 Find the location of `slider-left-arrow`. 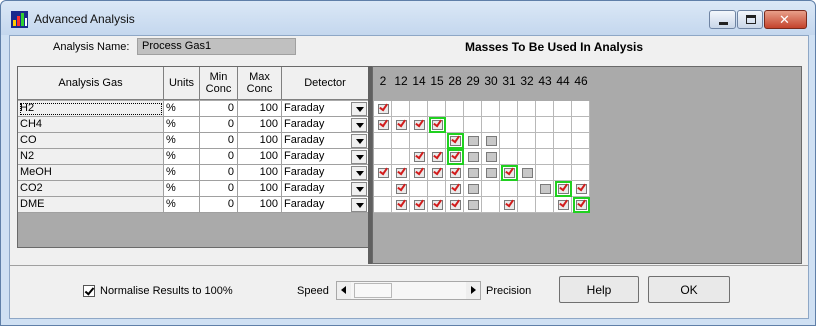

slider-left-arrow is located at coordinates (344, 290).